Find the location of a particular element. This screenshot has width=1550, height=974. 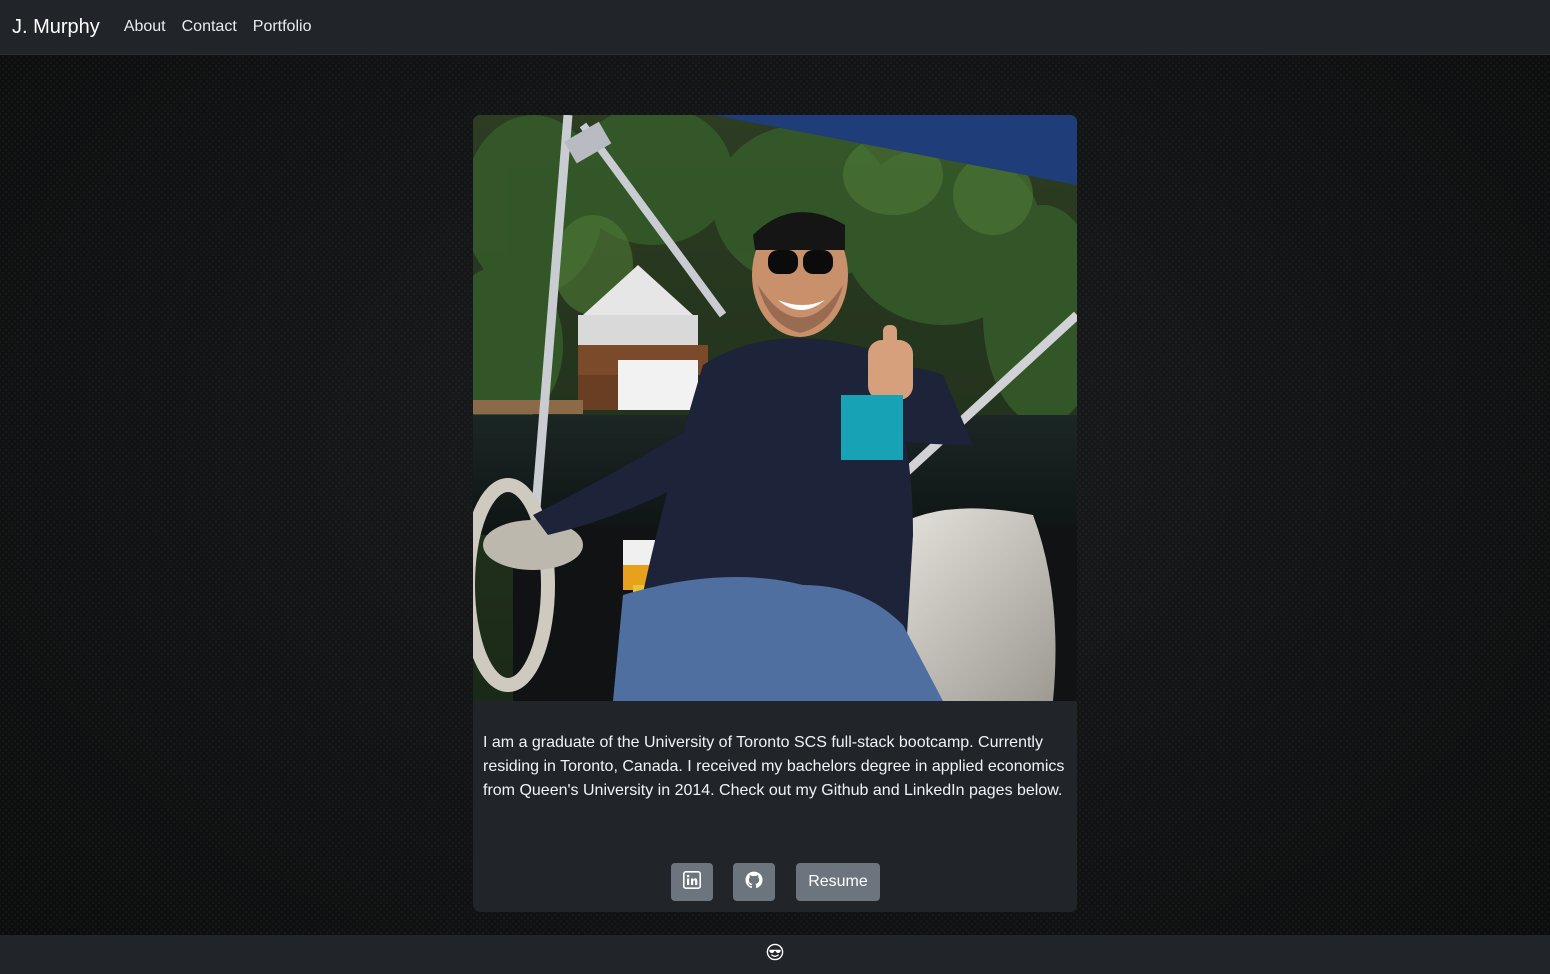

nav-link-contact: Contact is located at coordinates (209, 27).